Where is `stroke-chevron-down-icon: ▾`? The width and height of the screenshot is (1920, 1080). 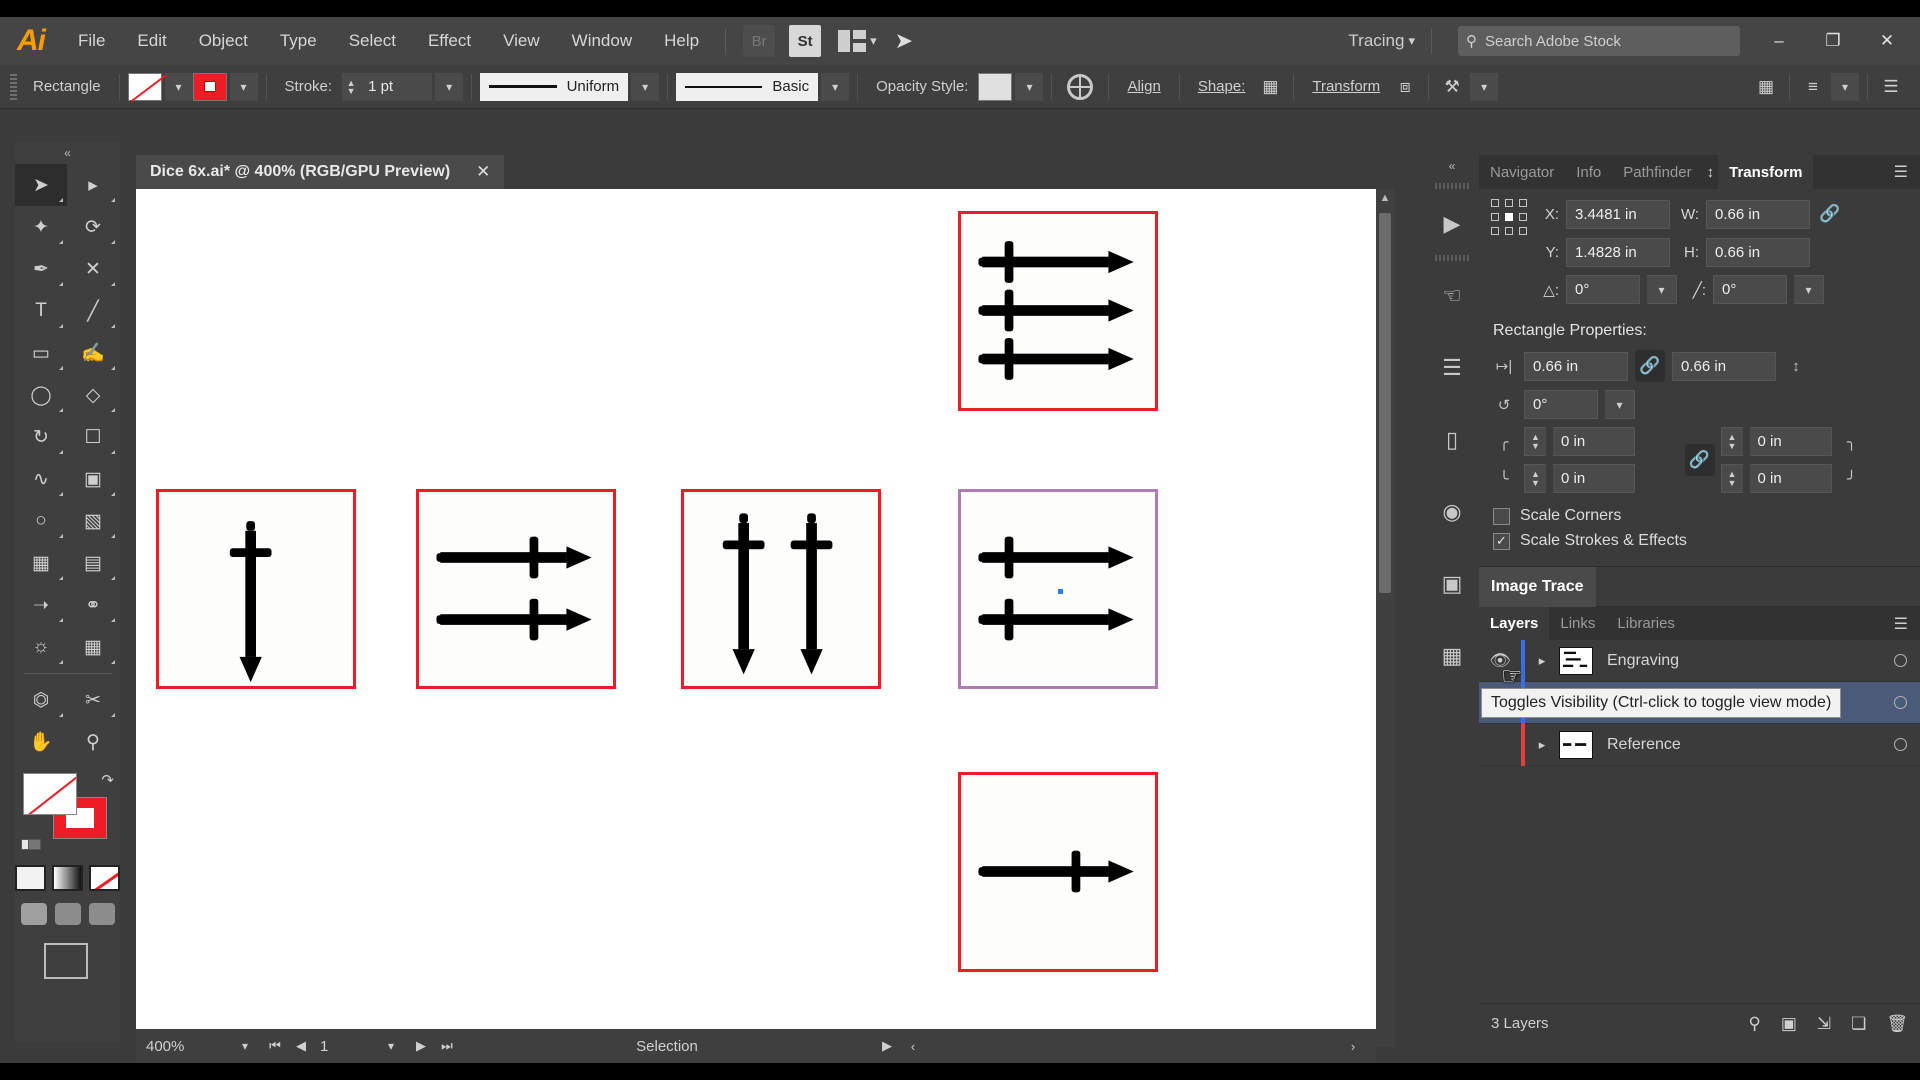 stroke-chevron-down-icon: ▾ is located at coordinates (243, 86).